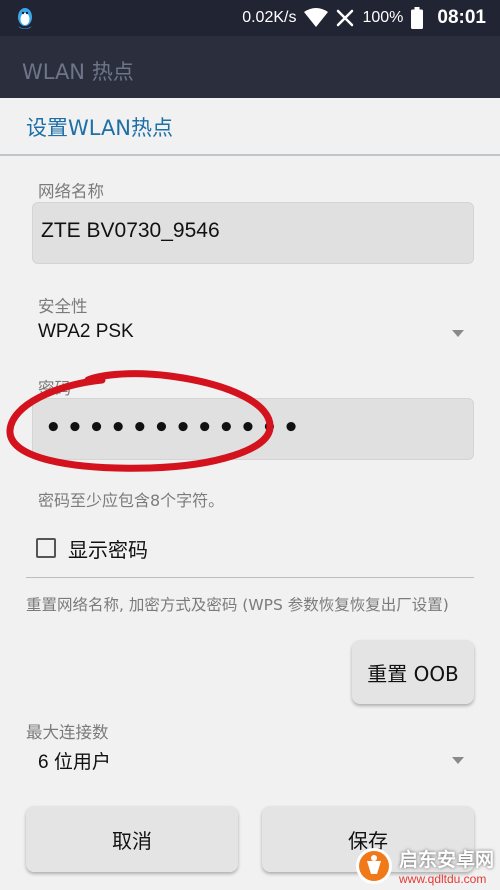  I want to click on max-connections-value: 6 位用户, so click(74, 762).